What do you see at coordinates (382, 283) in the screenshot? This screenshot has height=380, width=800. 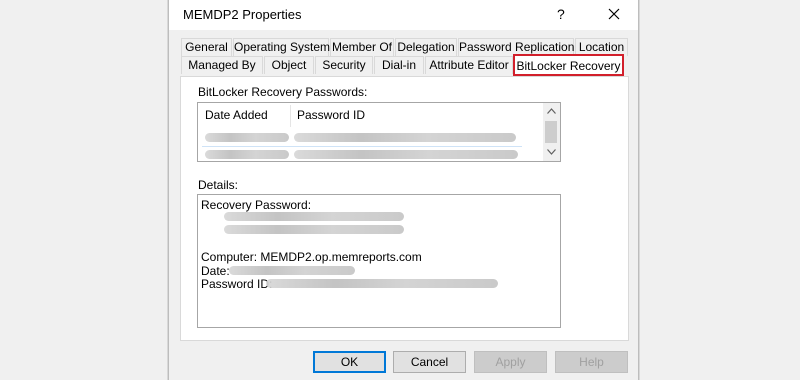 I see `redacted-password-id-value` at bounding box center [382, 283].